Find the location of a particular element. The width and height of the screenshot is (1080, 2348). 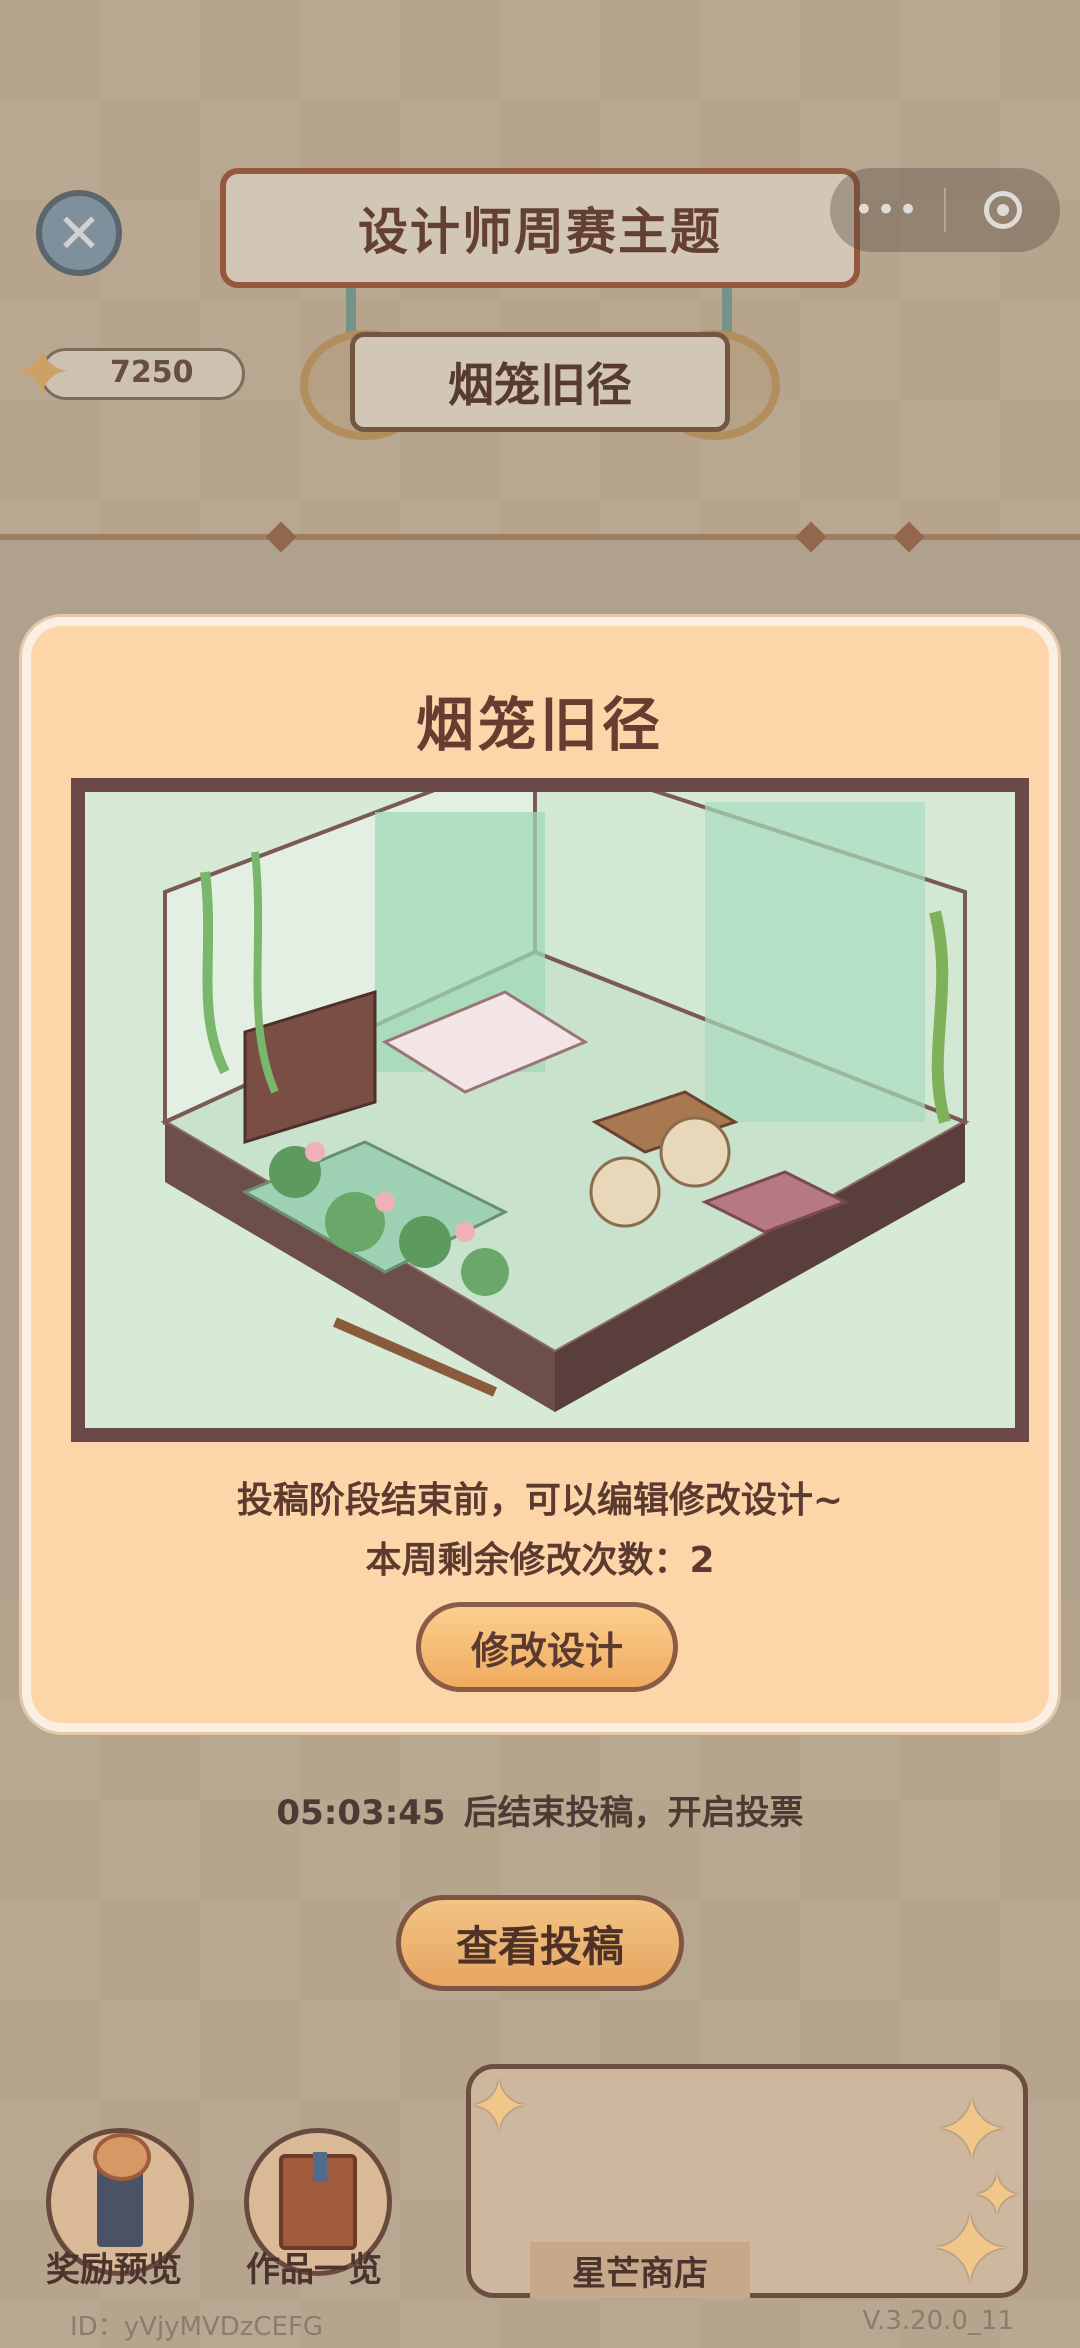

countdown-time: 05:03:45 is located at coordinates (361, 1813).